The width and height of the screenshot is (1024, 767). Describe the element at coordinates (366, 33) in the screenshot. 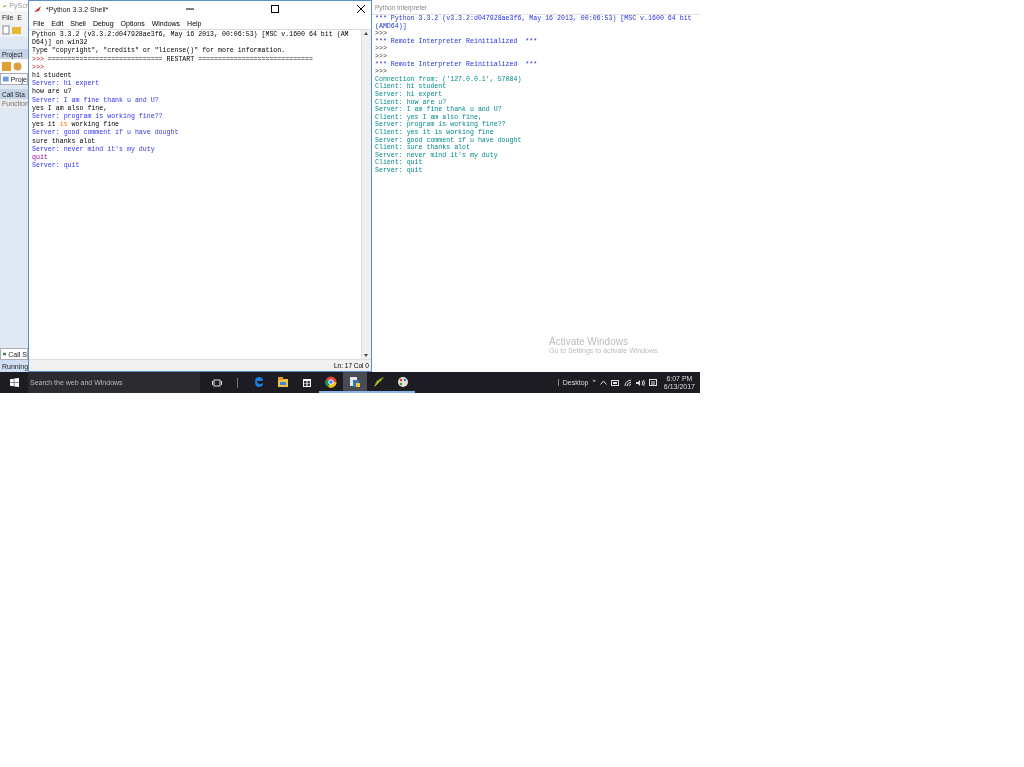

I see `scroll-up-icon` at that location.